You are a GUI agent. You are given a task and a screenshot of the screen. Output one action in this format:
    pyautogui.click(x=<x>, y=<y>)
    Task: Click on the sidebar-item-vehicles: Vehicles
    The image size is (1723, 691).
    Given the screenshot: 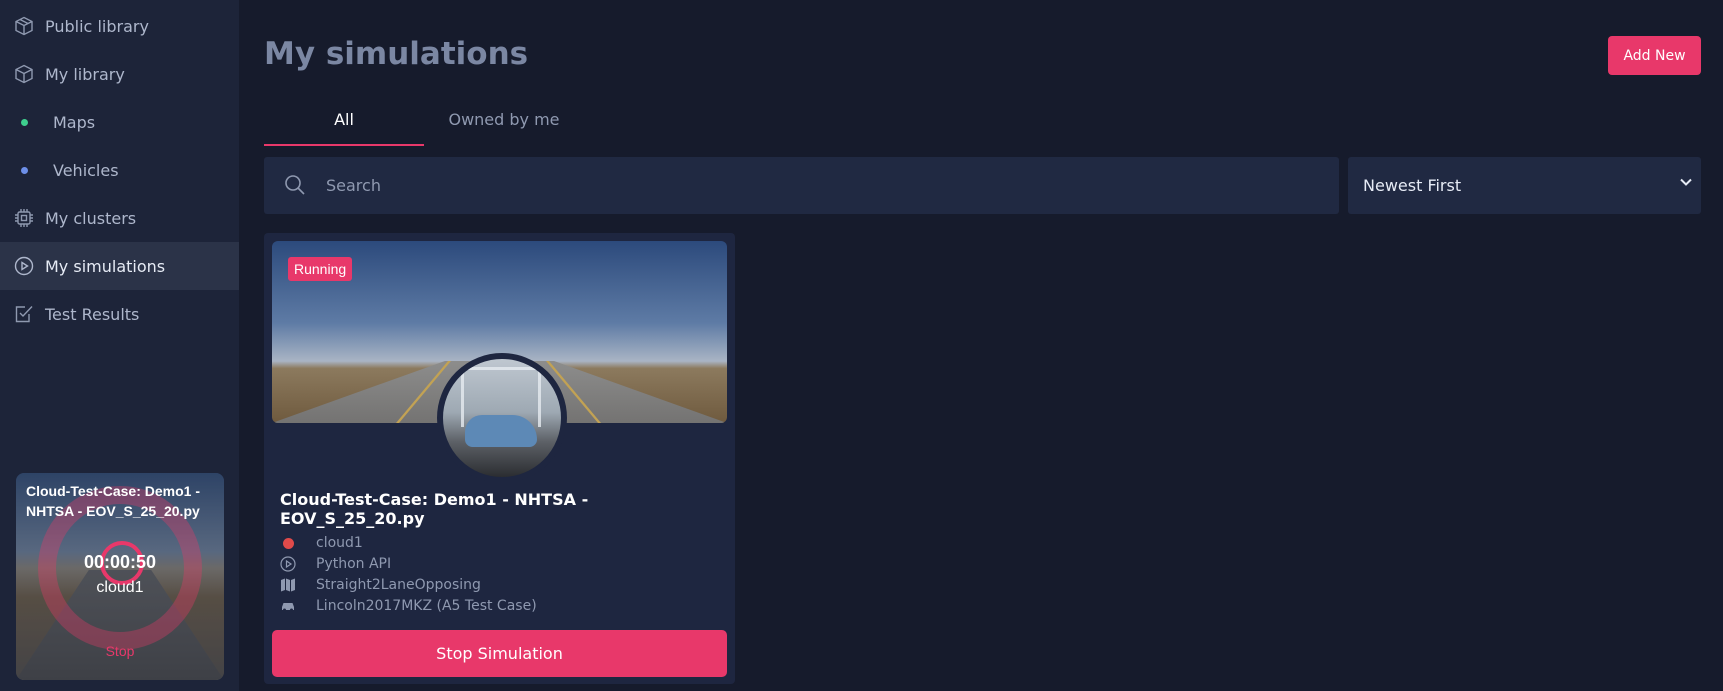 What is the action you would take?
    pyautogui.click(x=119, y=170)
    